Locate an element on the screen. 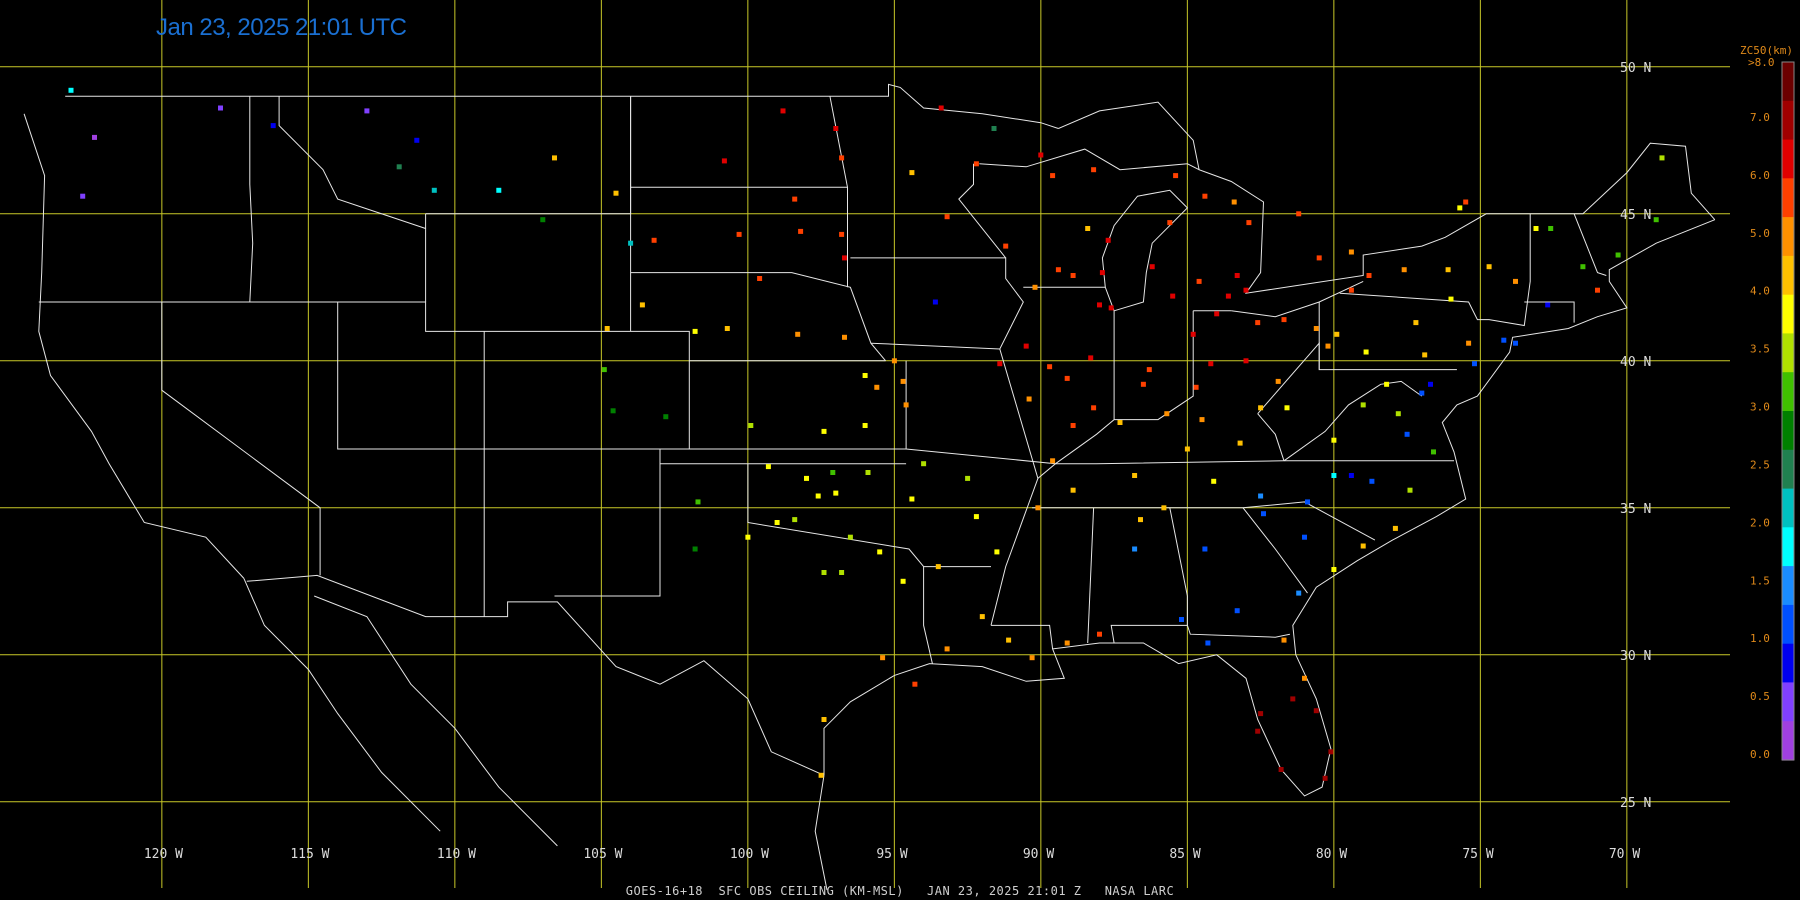  lat-label: 40 N is located at coordinates (1635, 362).